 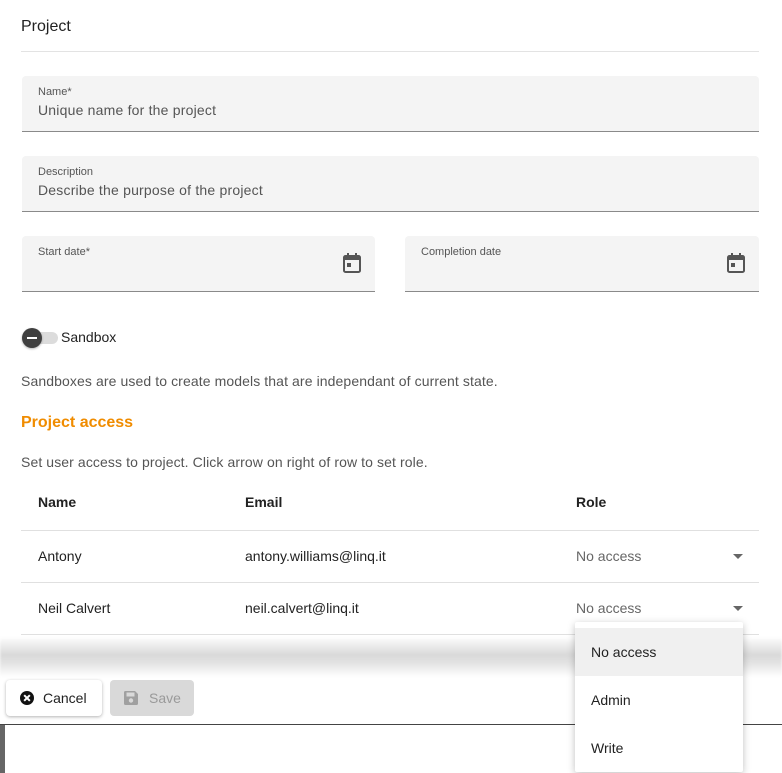 What do you see at coordinates (659, 748) in the screenshot?
I see `menu-item-write: Write` at bounding box center [659, 748].